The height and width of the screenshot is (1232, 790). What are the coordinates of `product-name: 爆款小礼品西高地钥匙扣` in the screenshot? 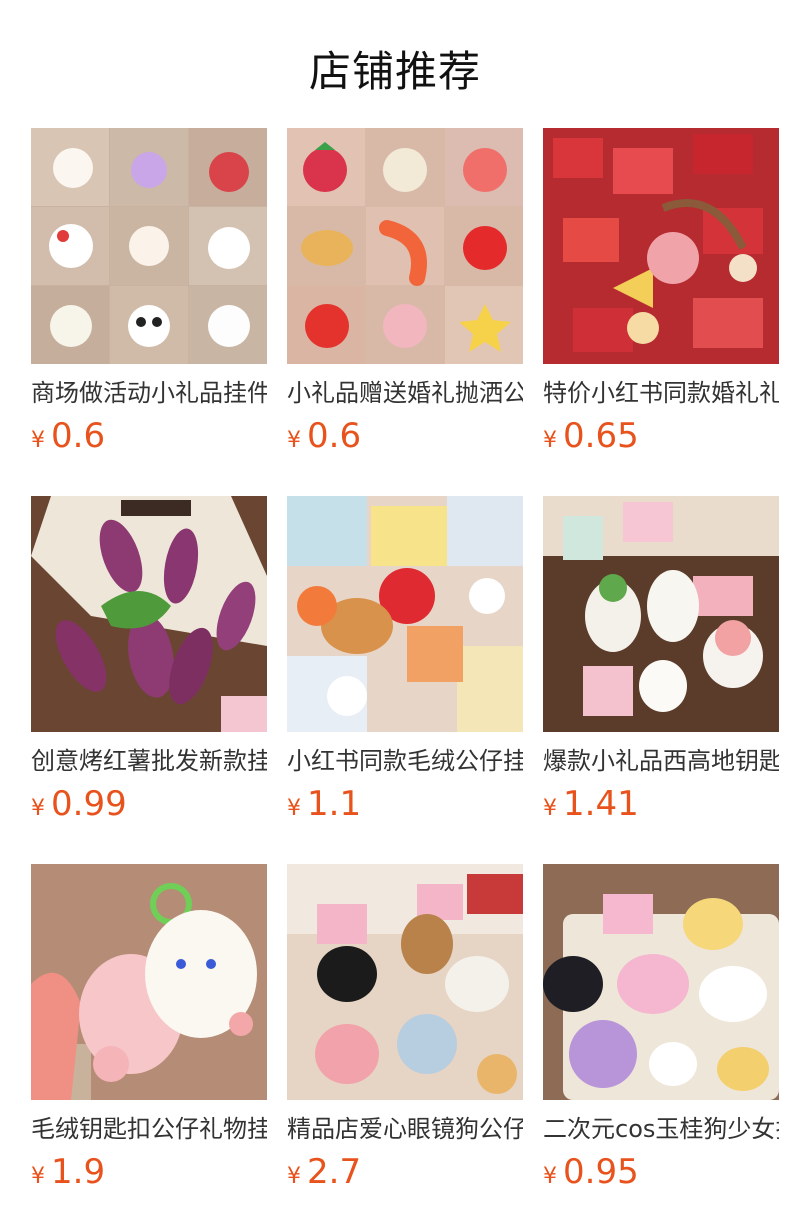 It's located at (661, 761).